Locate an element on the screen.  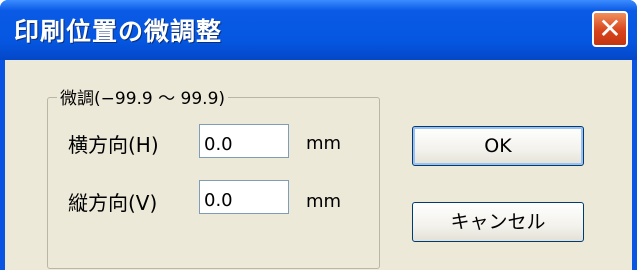
horizontal-offset-input is located at coordinates (244, 141).